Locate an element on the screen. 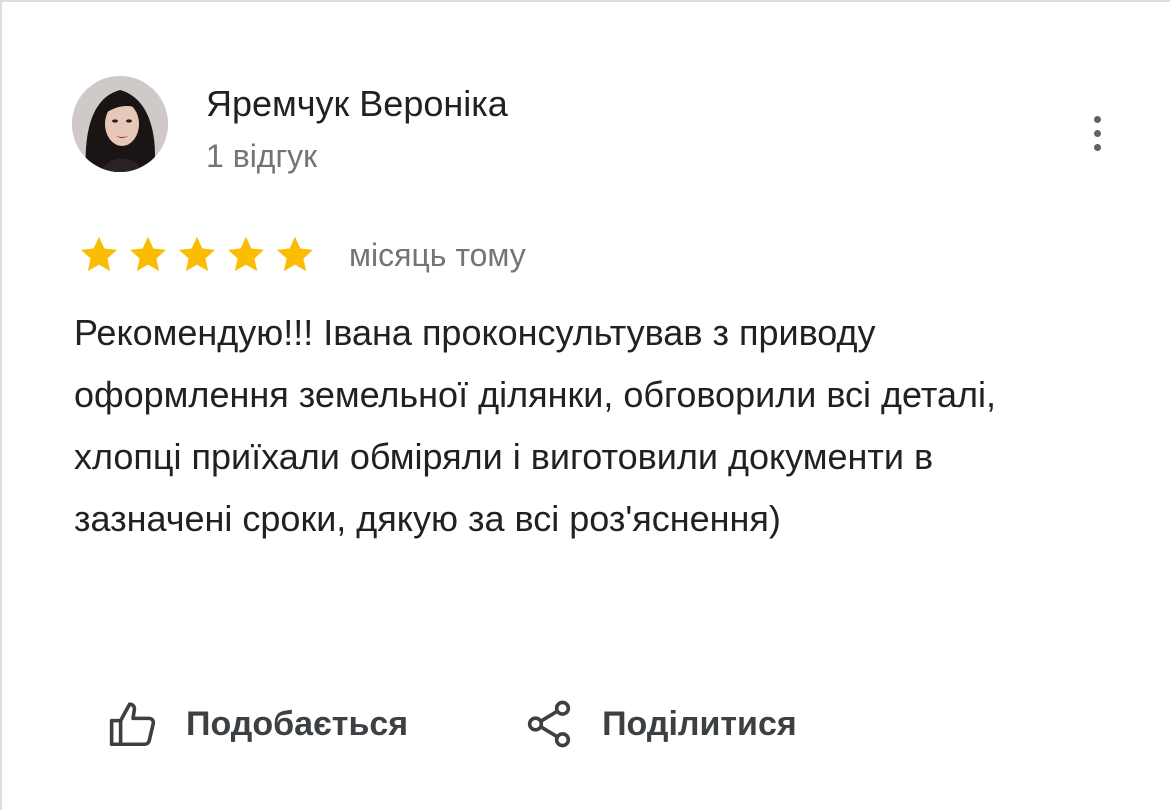 The width and height of the screenshot is (1170, 810). avatar-image is located at coordinates (120, 124).